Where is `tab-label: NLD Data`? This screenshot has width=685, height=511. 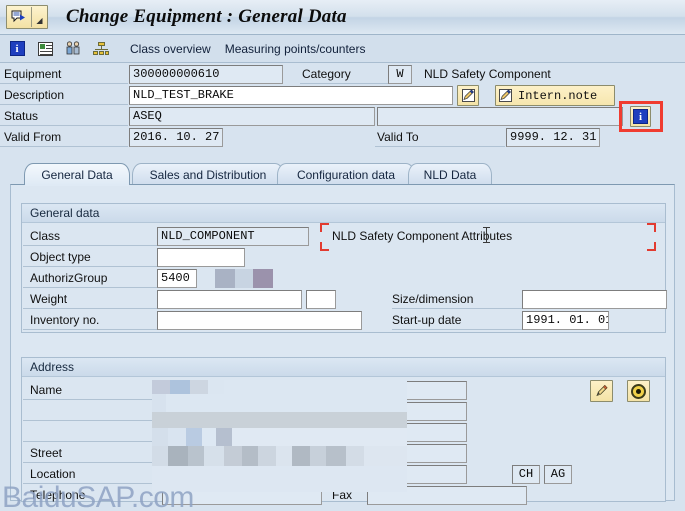 tab-label: NLD Data is located at coordinates (450, 174).